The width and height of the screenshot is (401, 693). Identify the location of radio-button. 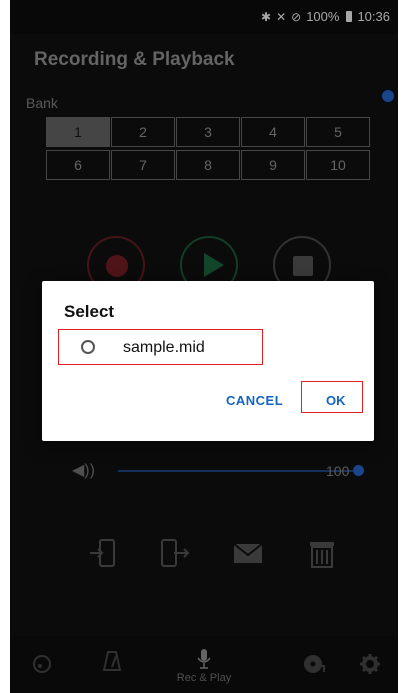
(88, 347).